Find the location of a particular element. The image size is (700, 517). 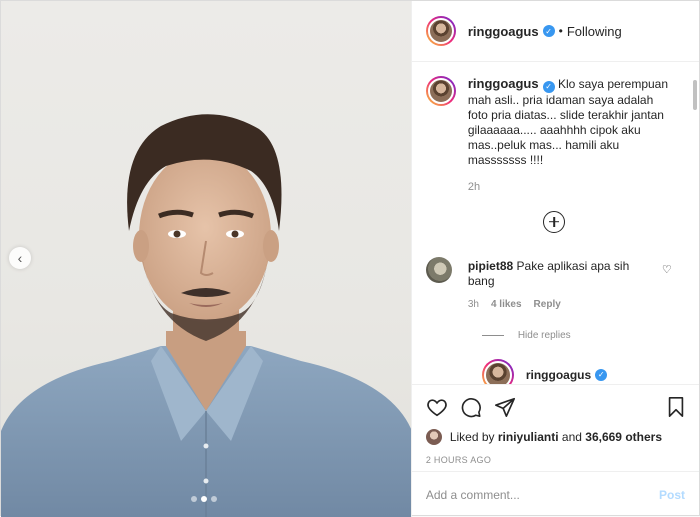

scrollbar is located at coordinates (694, 222).